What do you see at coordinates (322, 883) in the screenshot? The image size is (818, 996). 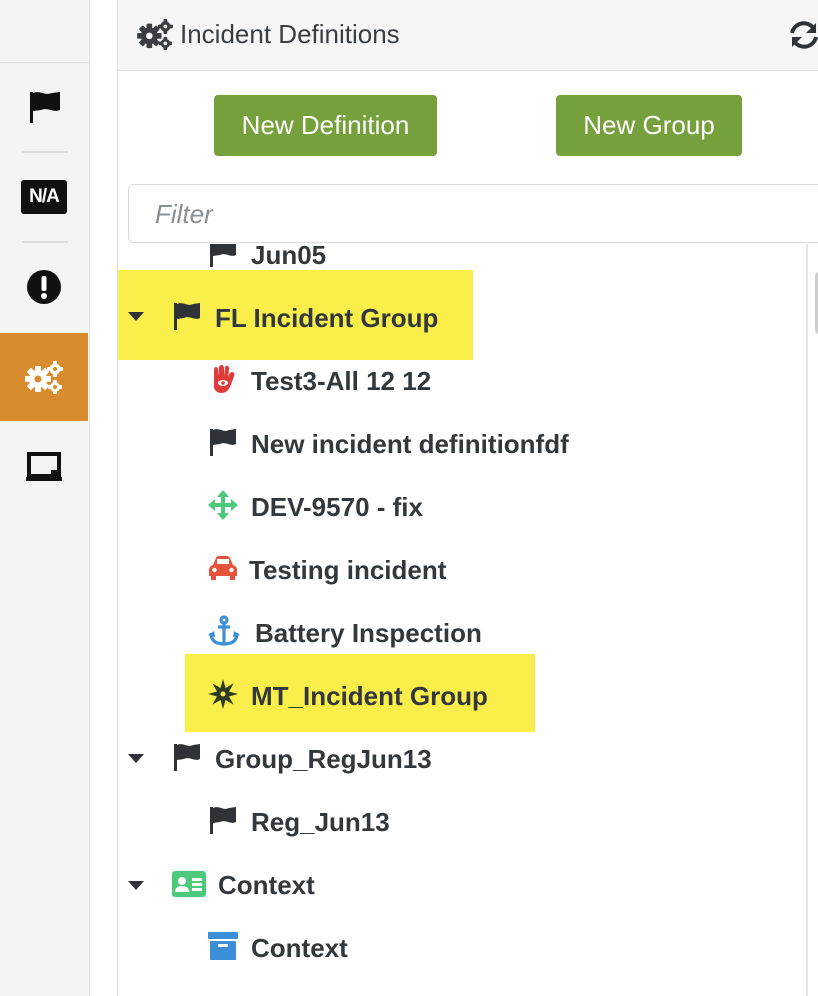 I see `tree-group-context: Context` at bounding box center [322, 883].